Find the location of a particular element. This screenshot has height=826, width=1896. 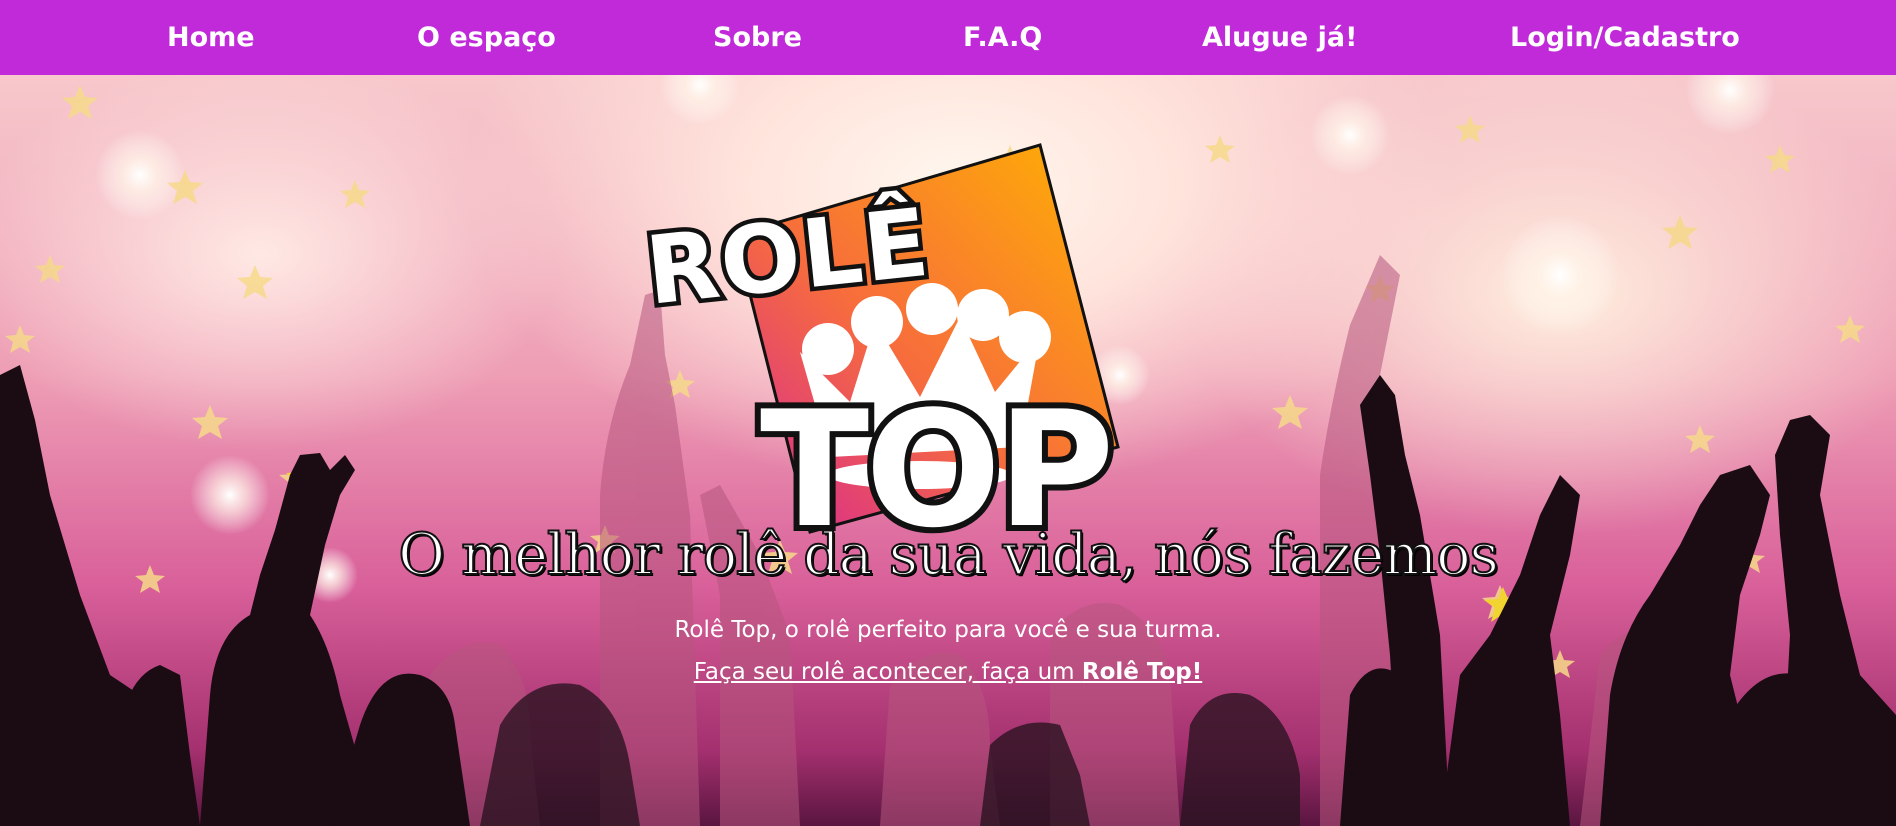

hero-cta-prefix: Faça seu rolê acontecer, faça um is located at coordinates (887, 672).